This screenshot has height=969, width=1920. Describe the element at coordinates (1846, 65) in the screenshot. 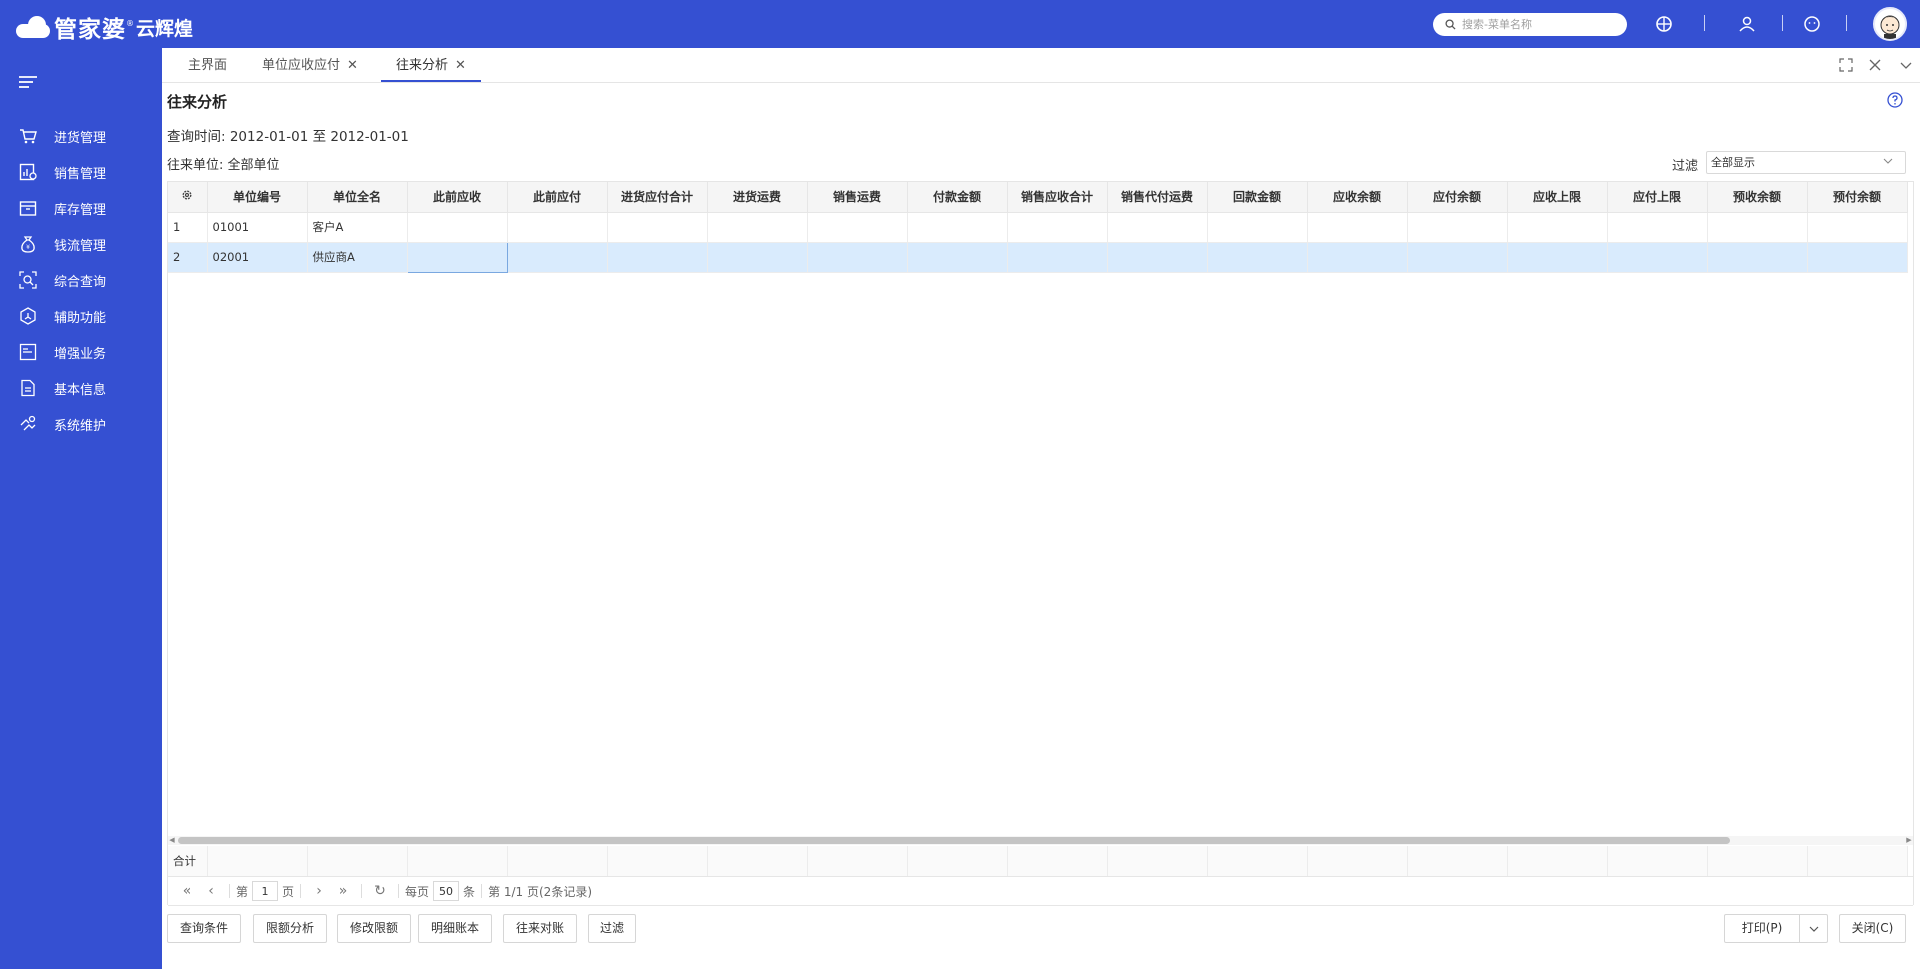

I see `fullscreen-icon` at that location.